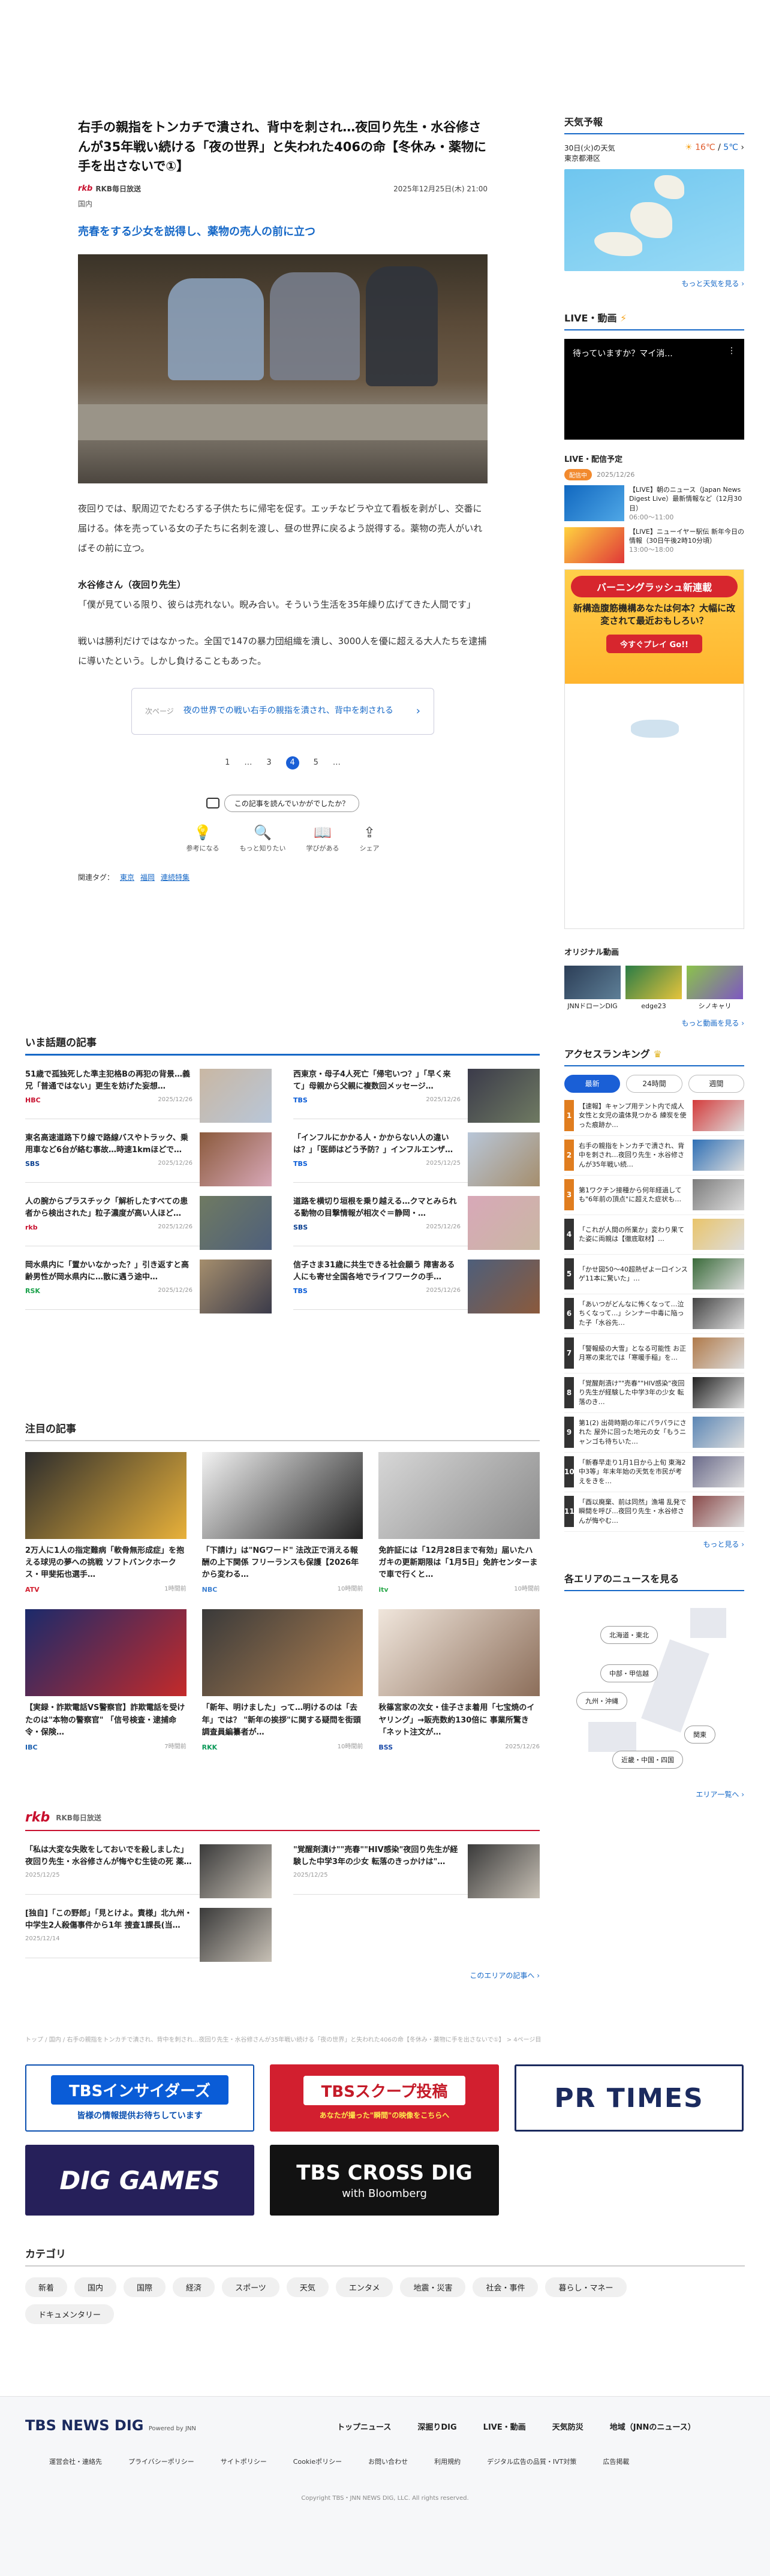 The width and height of the screenshot is (770, 2576). I want to click on reaction-helpful-button: 💡 参考になる, so click(203, 839).